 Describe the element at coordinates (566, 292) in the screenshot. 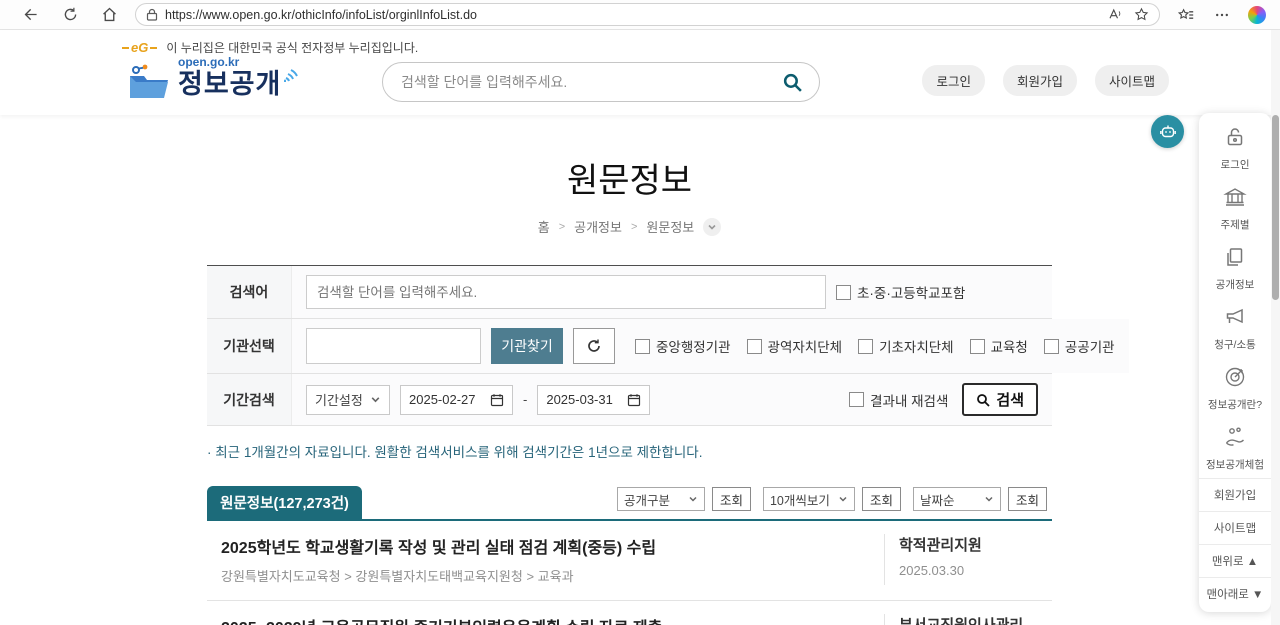

I see `keyword-input` at that location.